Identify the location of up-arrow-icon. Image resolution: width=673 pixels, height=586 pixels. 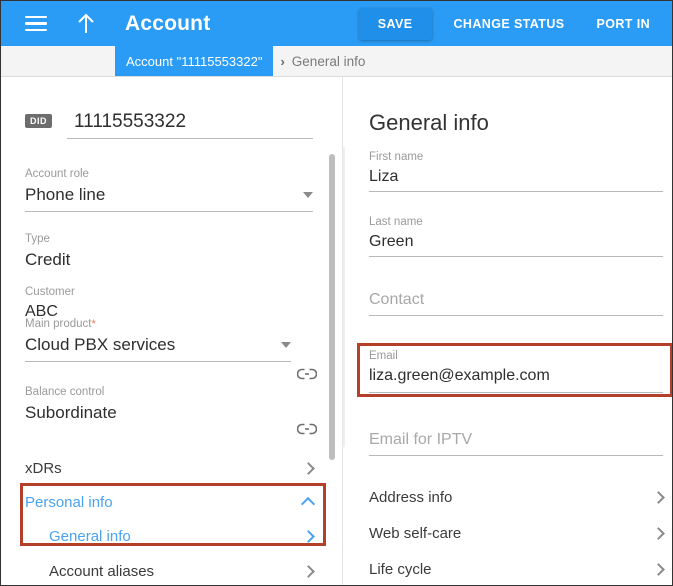
(86, 24).